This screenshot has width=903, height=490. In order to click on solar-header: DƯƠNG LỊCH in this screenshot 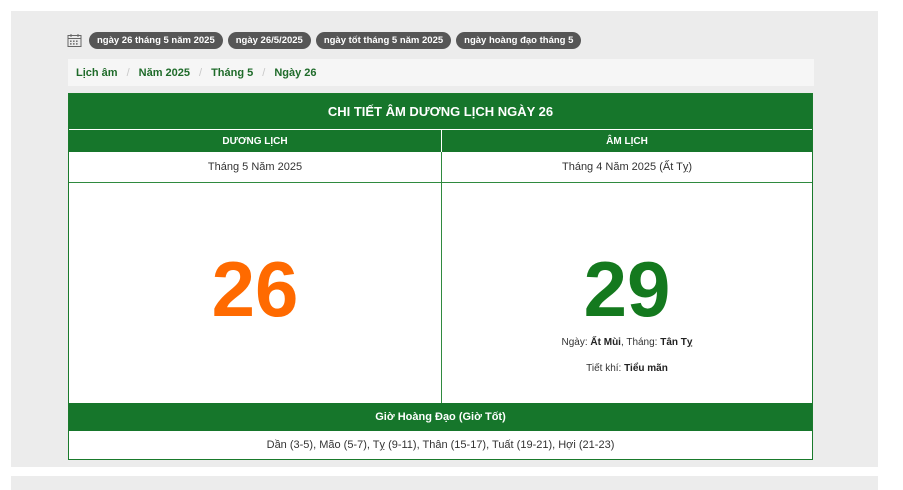, I will do `click(255, 141)`.